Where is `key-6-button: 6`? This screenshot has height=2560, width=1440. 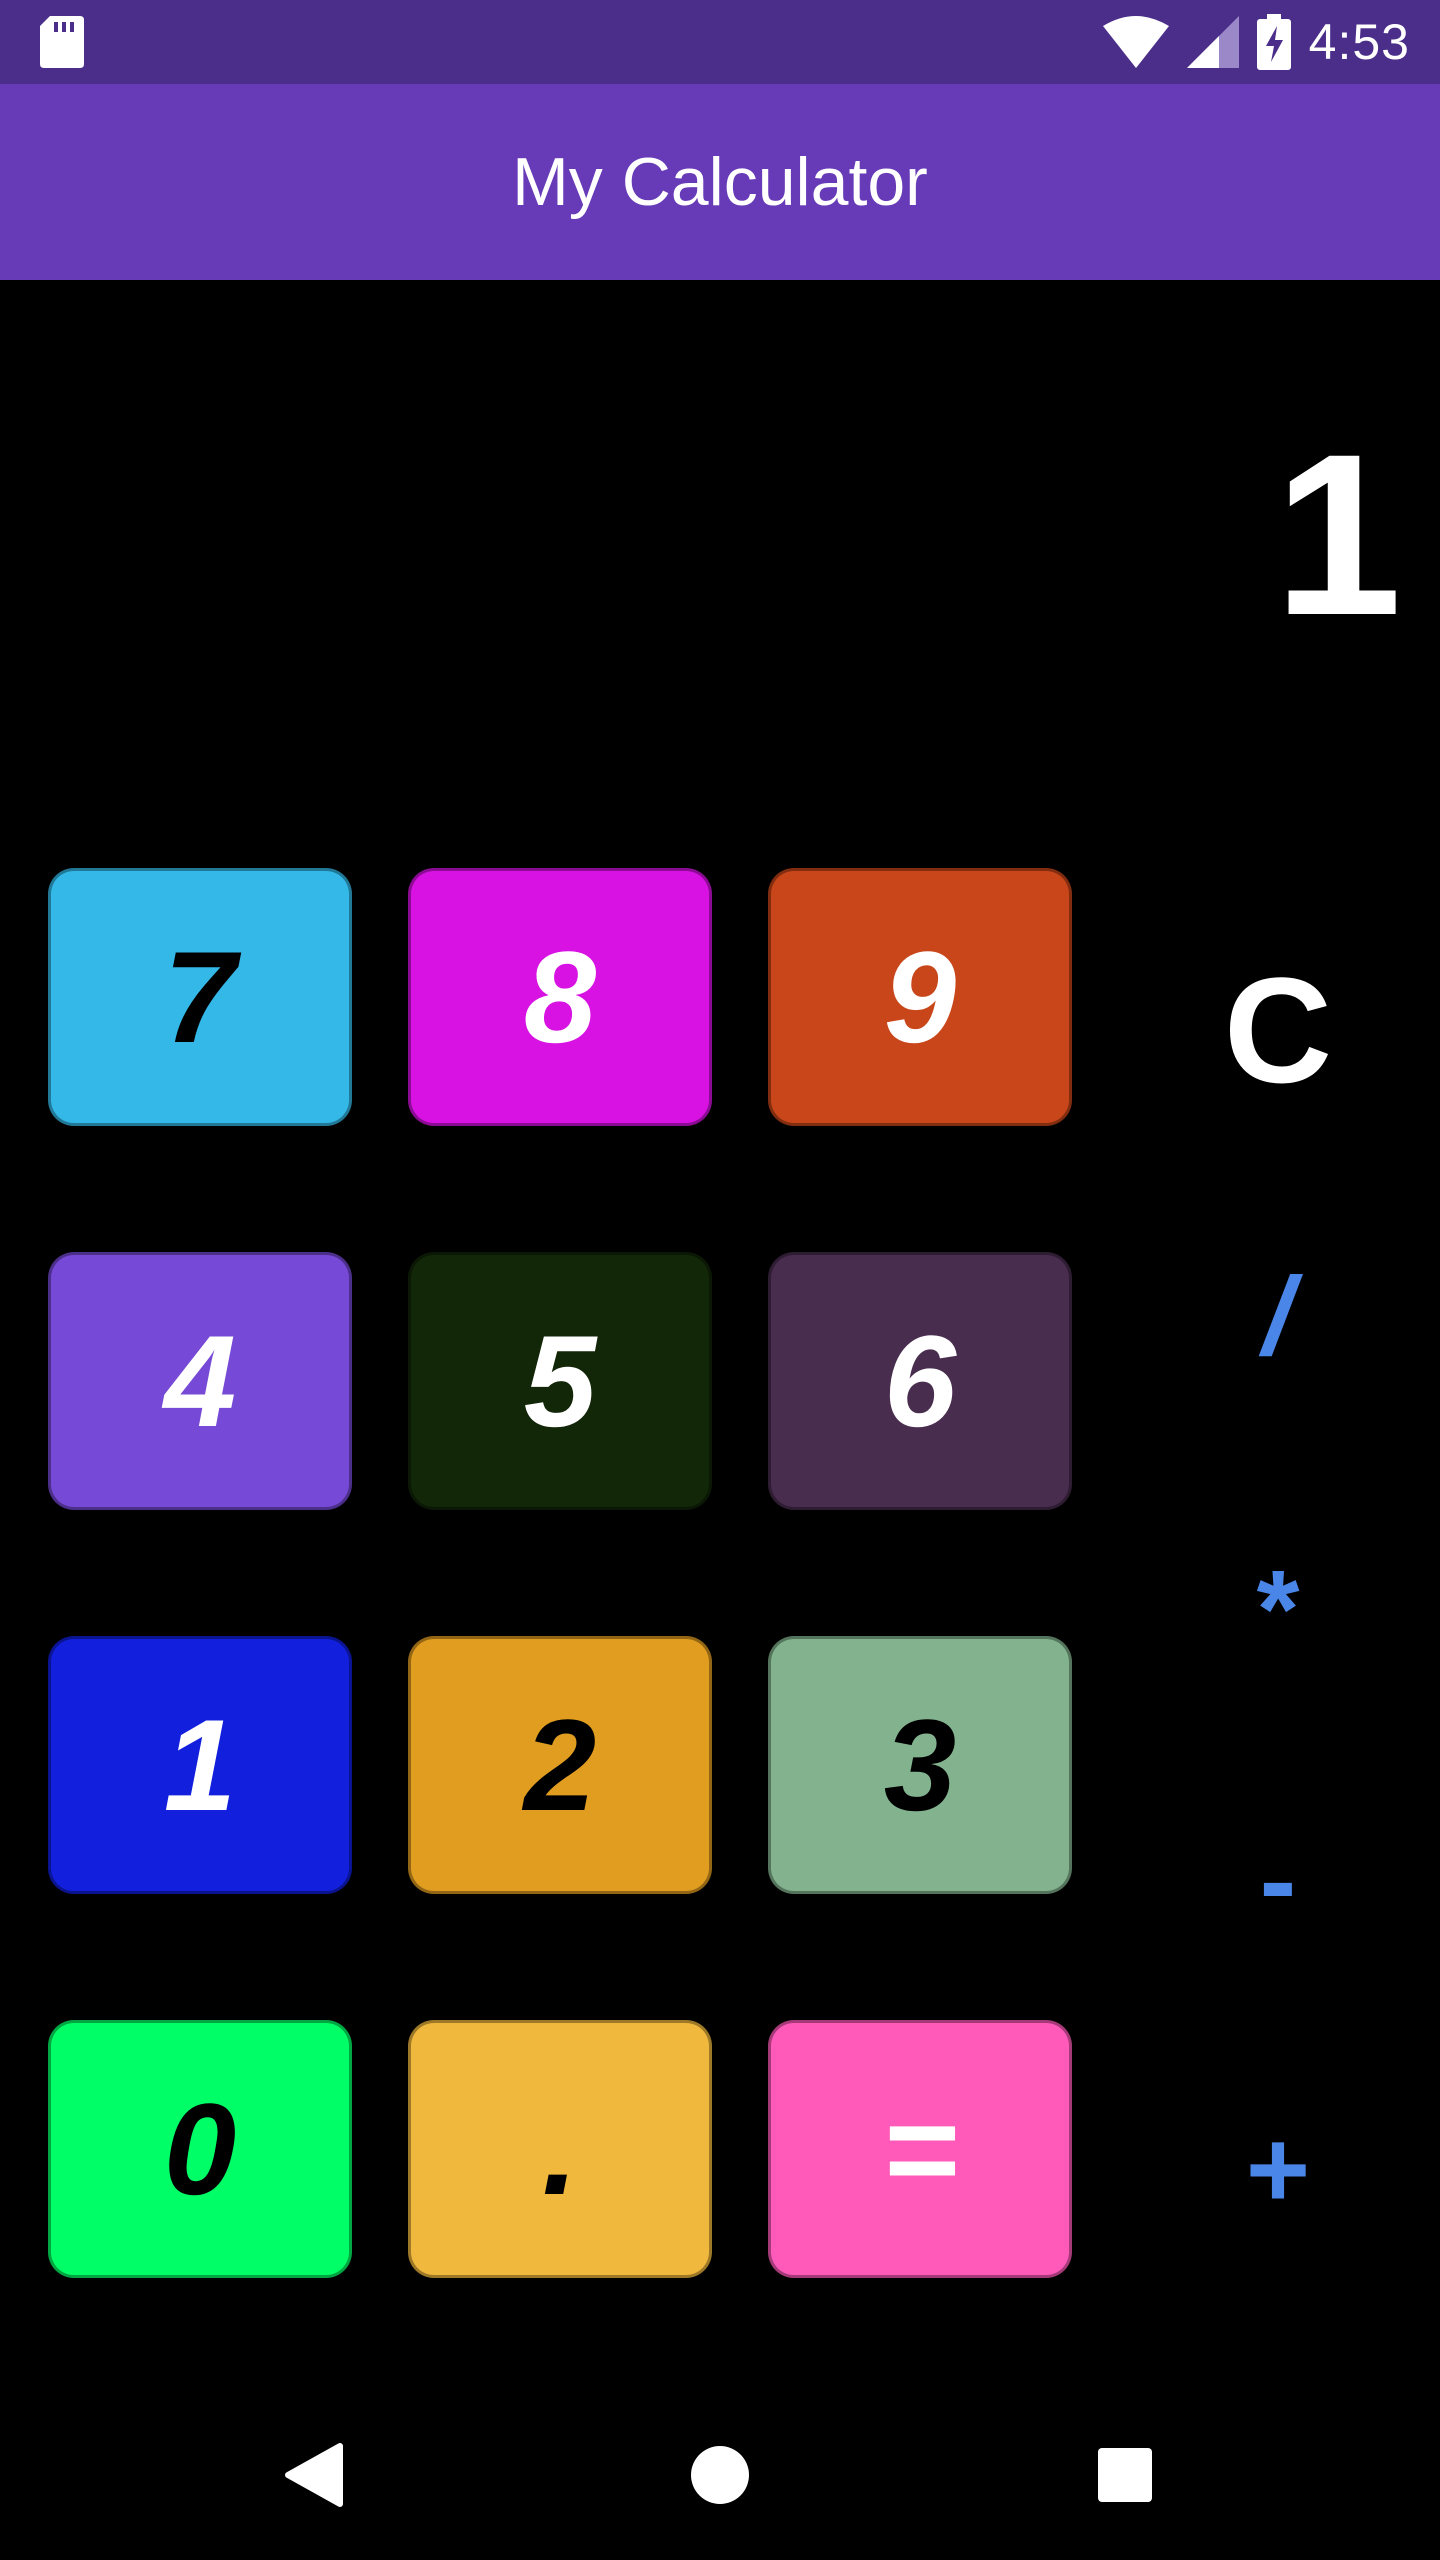 key-6-button: 6 is located at coordinates (920, 1381).